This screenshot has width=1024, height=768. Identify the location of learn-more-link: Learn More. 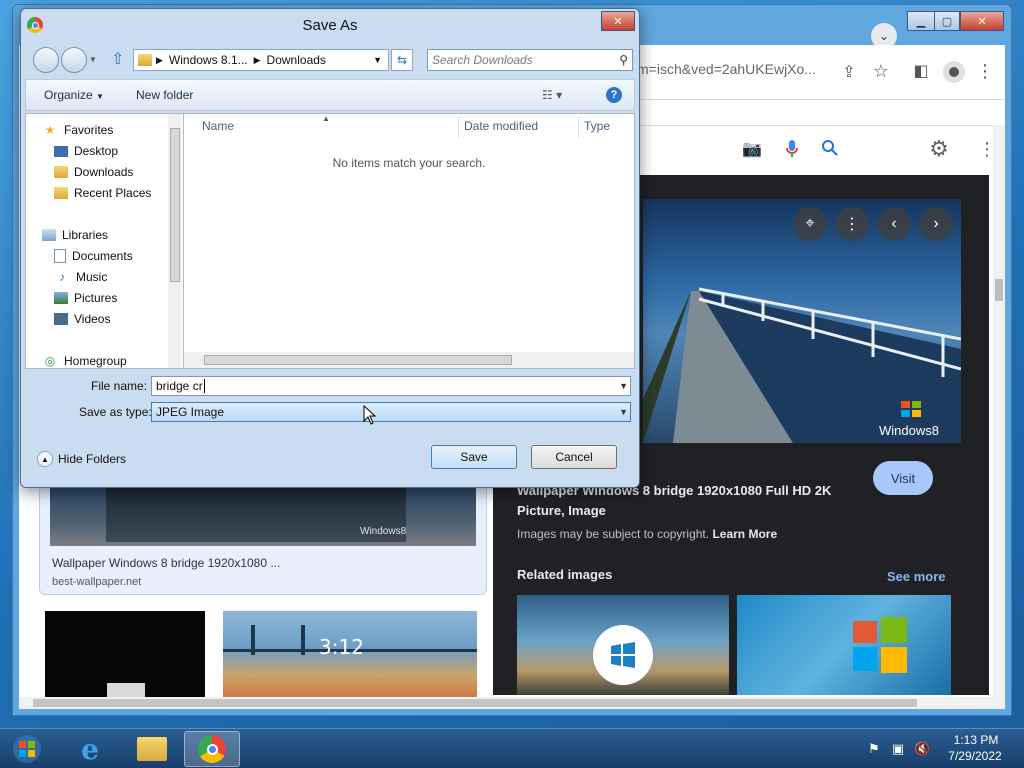
(744, 534).